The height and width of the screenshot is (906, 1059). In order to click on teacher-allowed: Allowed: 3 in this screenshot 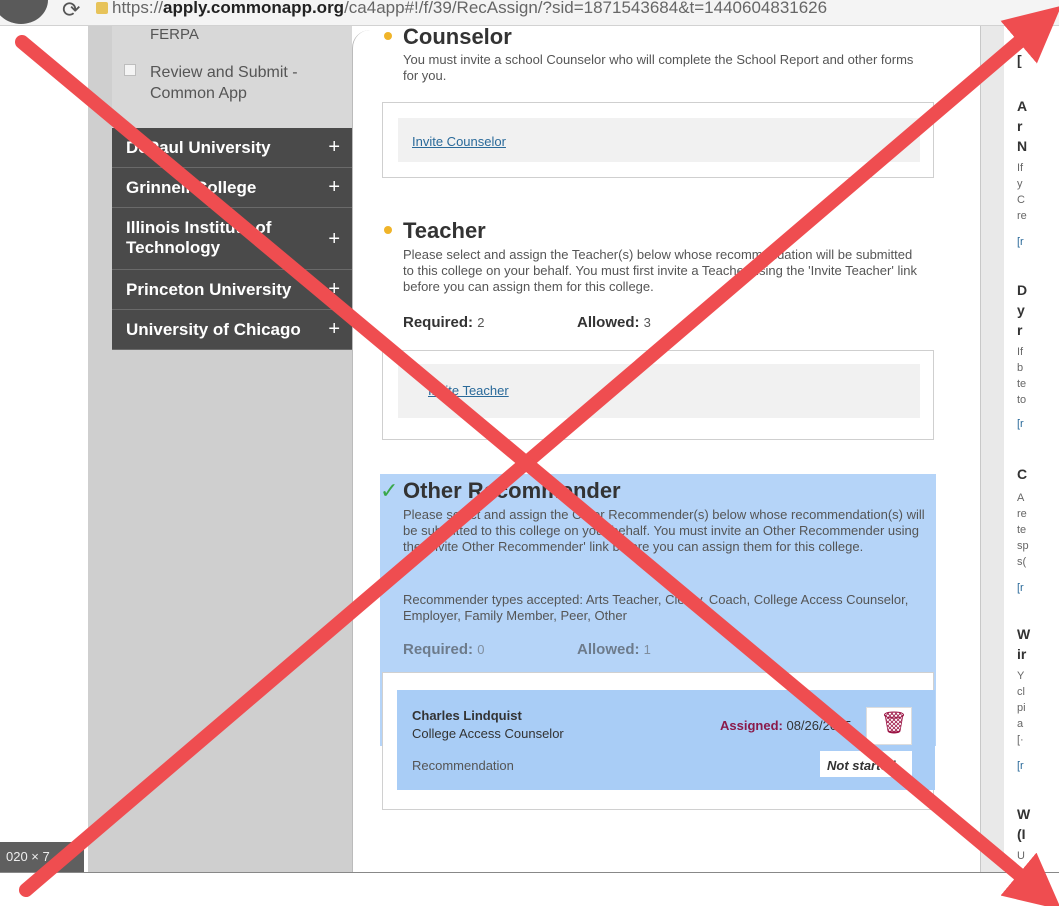, I will do `click(614, 322)`.